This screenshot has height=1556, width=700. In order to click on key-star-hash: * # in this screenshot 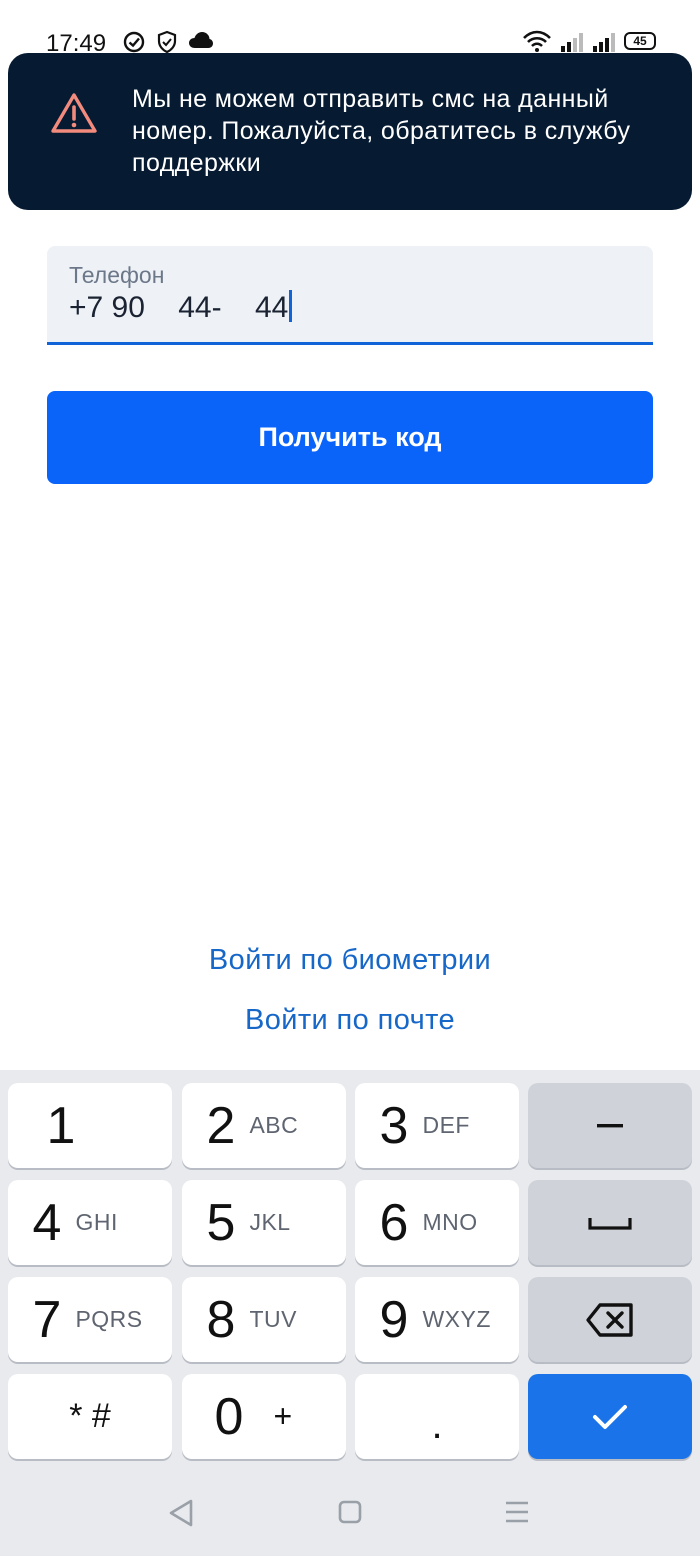, I will do `click(90, 1416)`.